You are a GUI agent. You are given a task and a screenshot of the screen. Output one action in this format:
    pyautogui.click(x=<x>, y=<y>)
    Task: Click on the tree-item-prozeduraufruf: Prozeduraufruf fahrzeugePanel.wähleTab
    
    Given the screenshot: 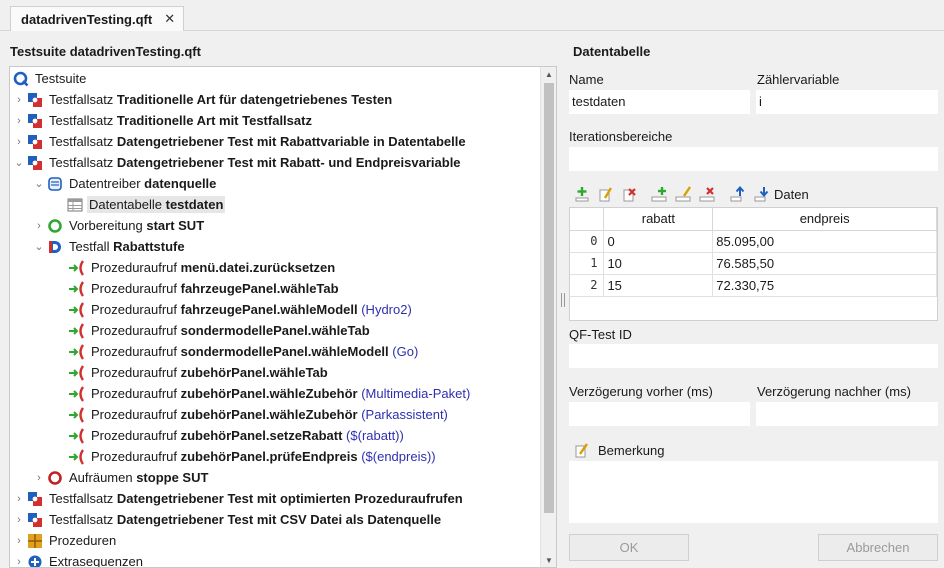 What is the action you would take?
    pyautogui.click(x=275, y=288)
    